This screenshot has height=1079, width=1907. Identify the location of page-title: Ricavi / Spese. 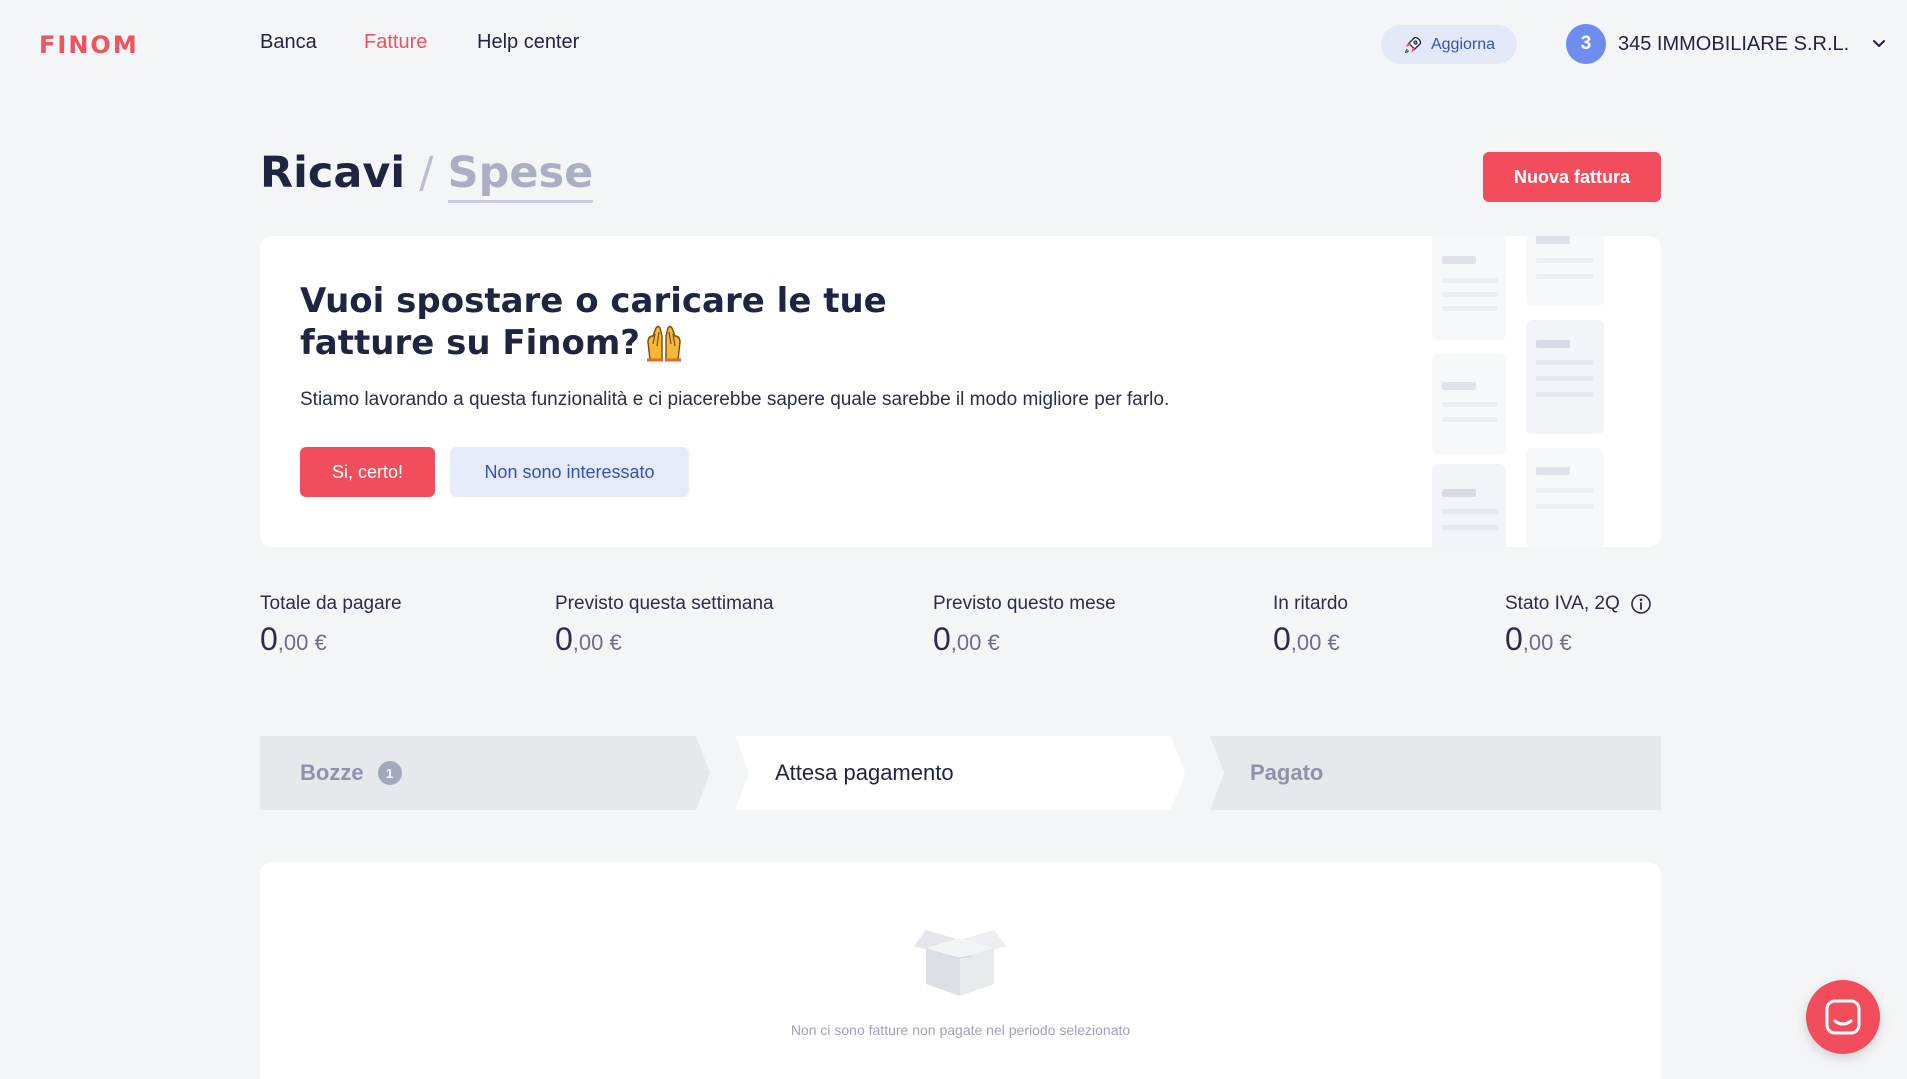
(427, 175).